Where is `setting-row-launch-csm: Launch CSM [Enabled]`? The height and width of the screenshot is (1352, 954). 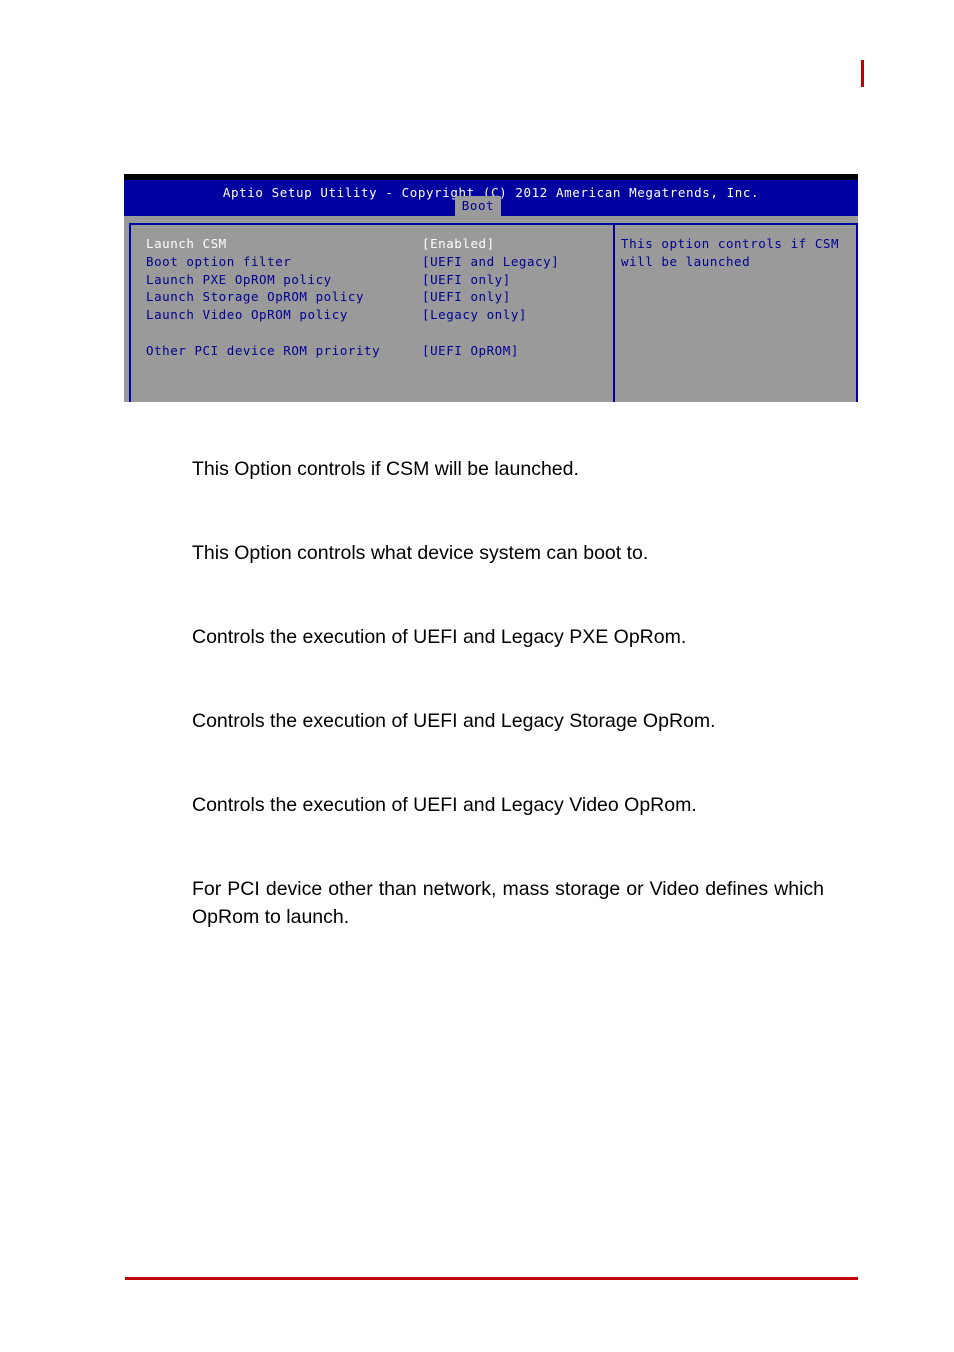
setting-row-launch-csm: Launch CSM [Enabled] is located at coordinates (376, 245).